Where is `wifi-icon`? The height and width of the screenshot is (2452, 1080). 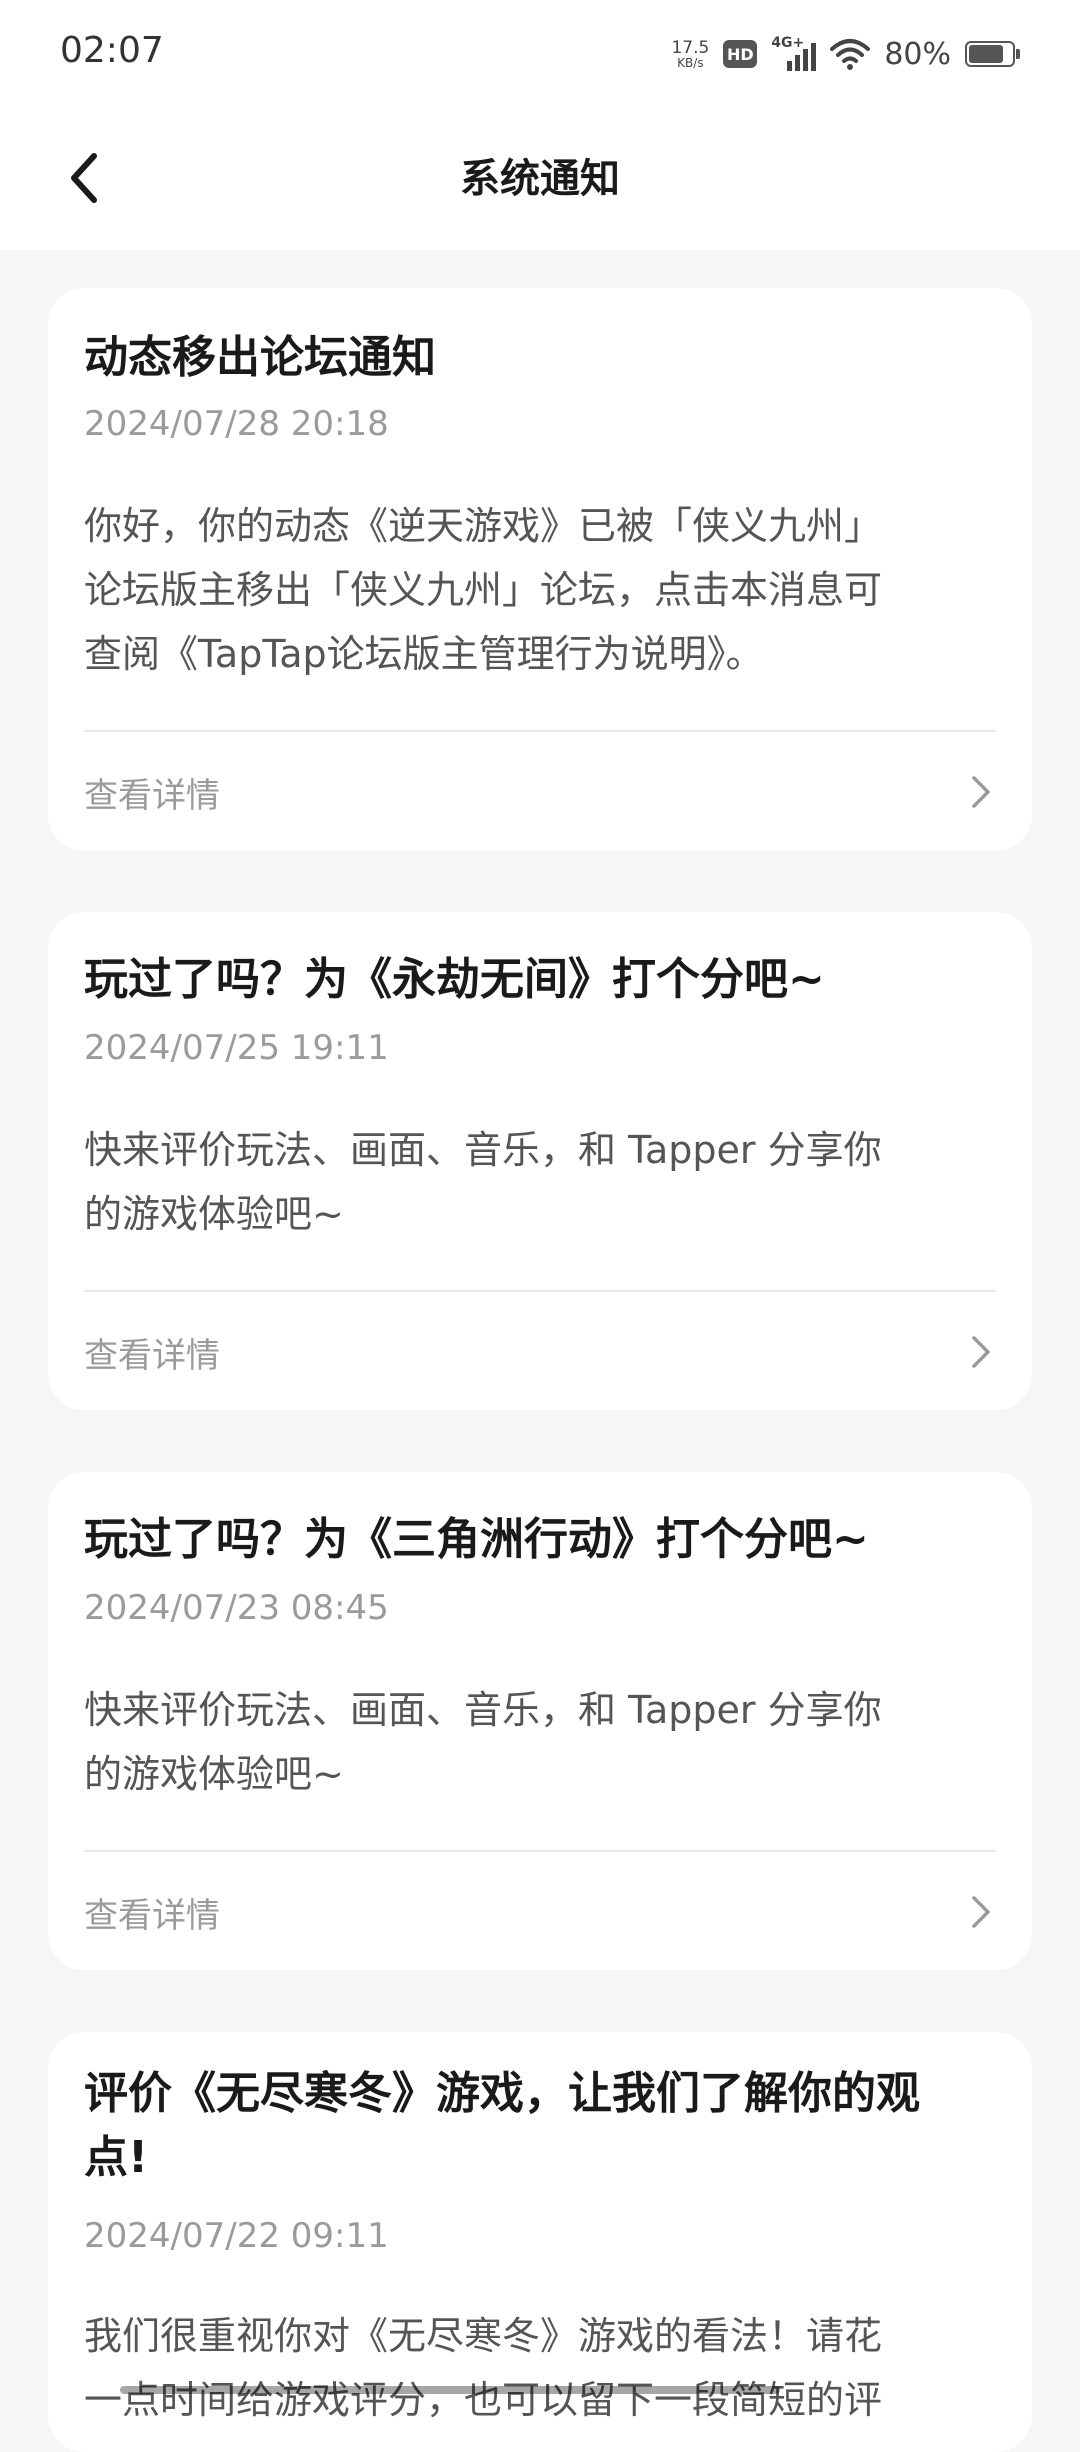 wifi-icon is located at coordinates (850, 54).